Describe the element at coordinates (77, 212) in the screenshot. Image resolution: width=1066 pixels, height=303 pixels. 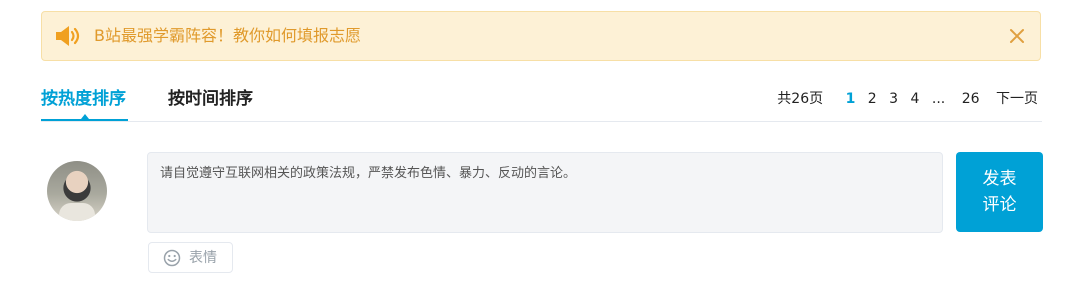
I see `avatar-shirt` at that location.